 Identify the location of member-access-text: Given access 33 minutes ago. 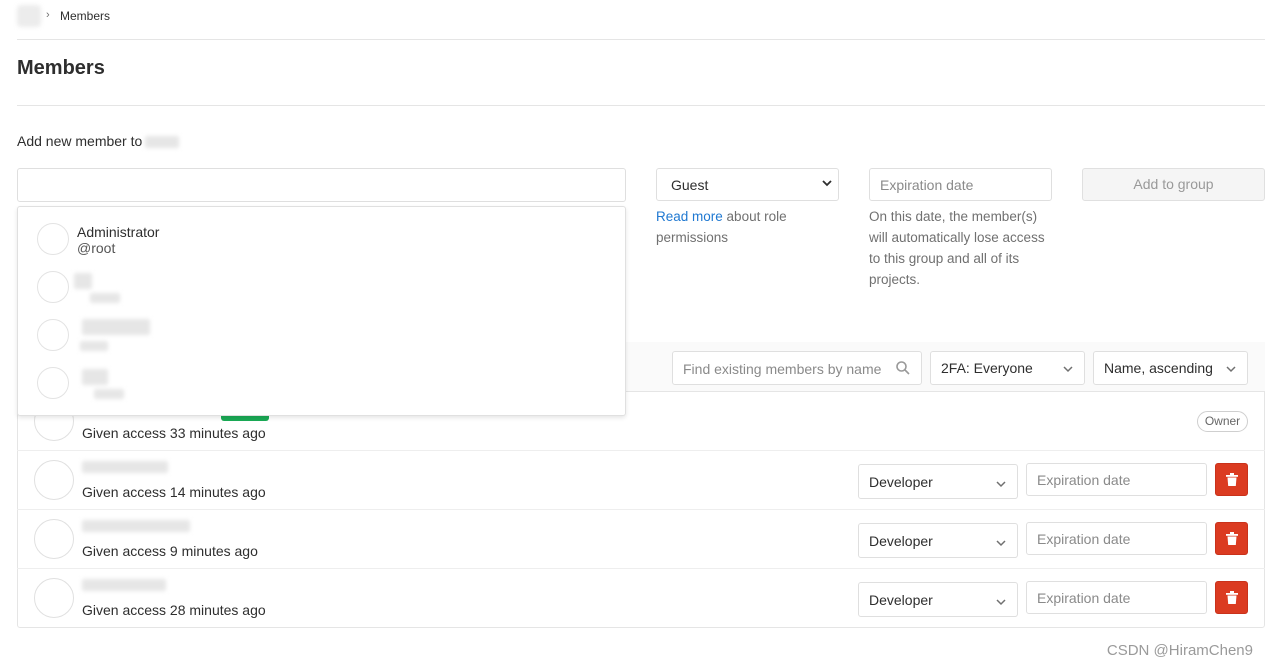
(174, 433).